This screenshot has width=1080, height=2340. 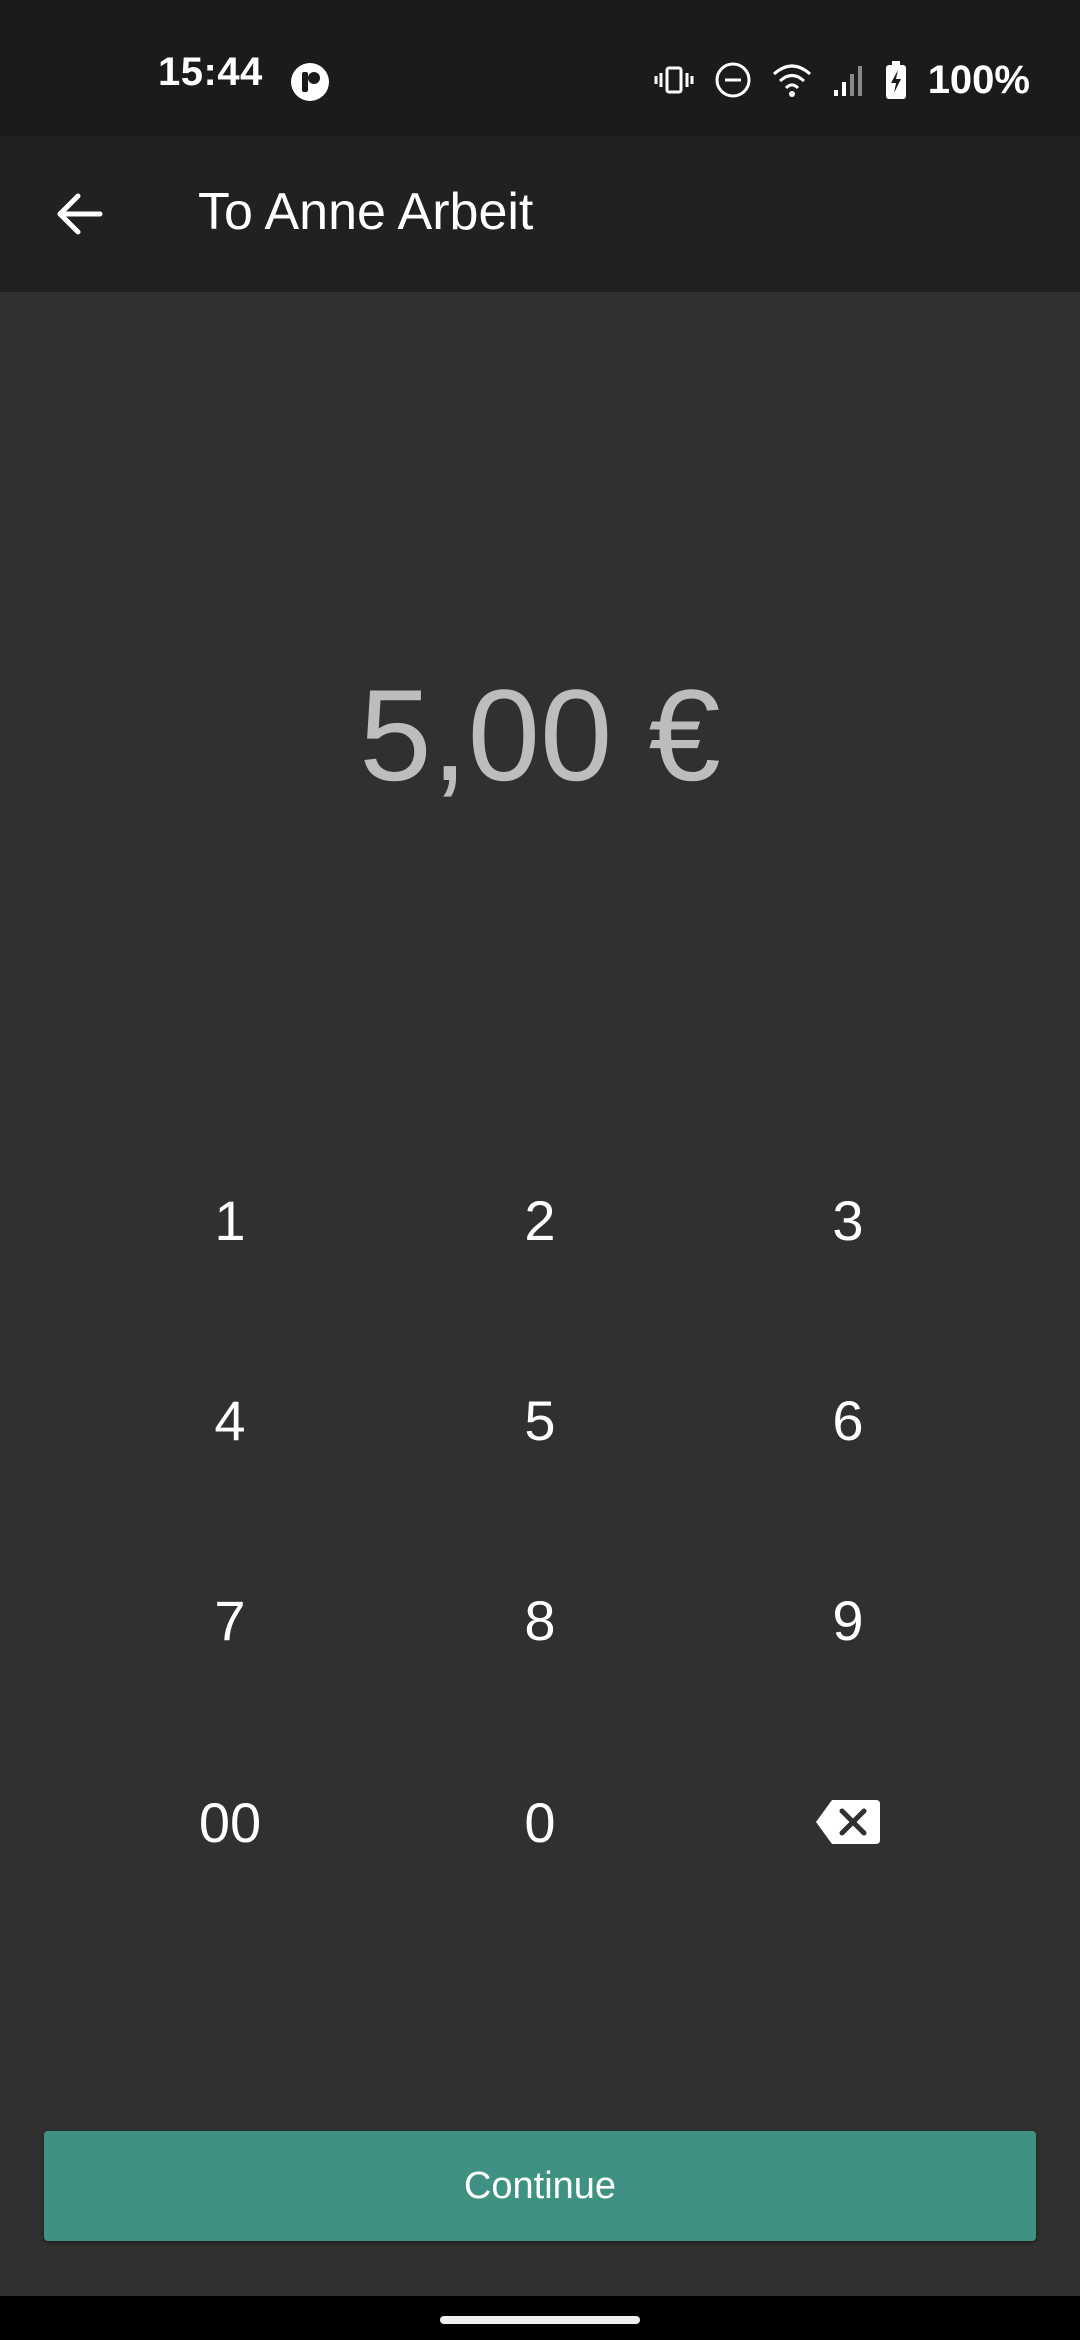 What do you see at coordinates (848, 1620) in the screenshot?
I see `key-9: 9` at bounding box center [848, 1620].